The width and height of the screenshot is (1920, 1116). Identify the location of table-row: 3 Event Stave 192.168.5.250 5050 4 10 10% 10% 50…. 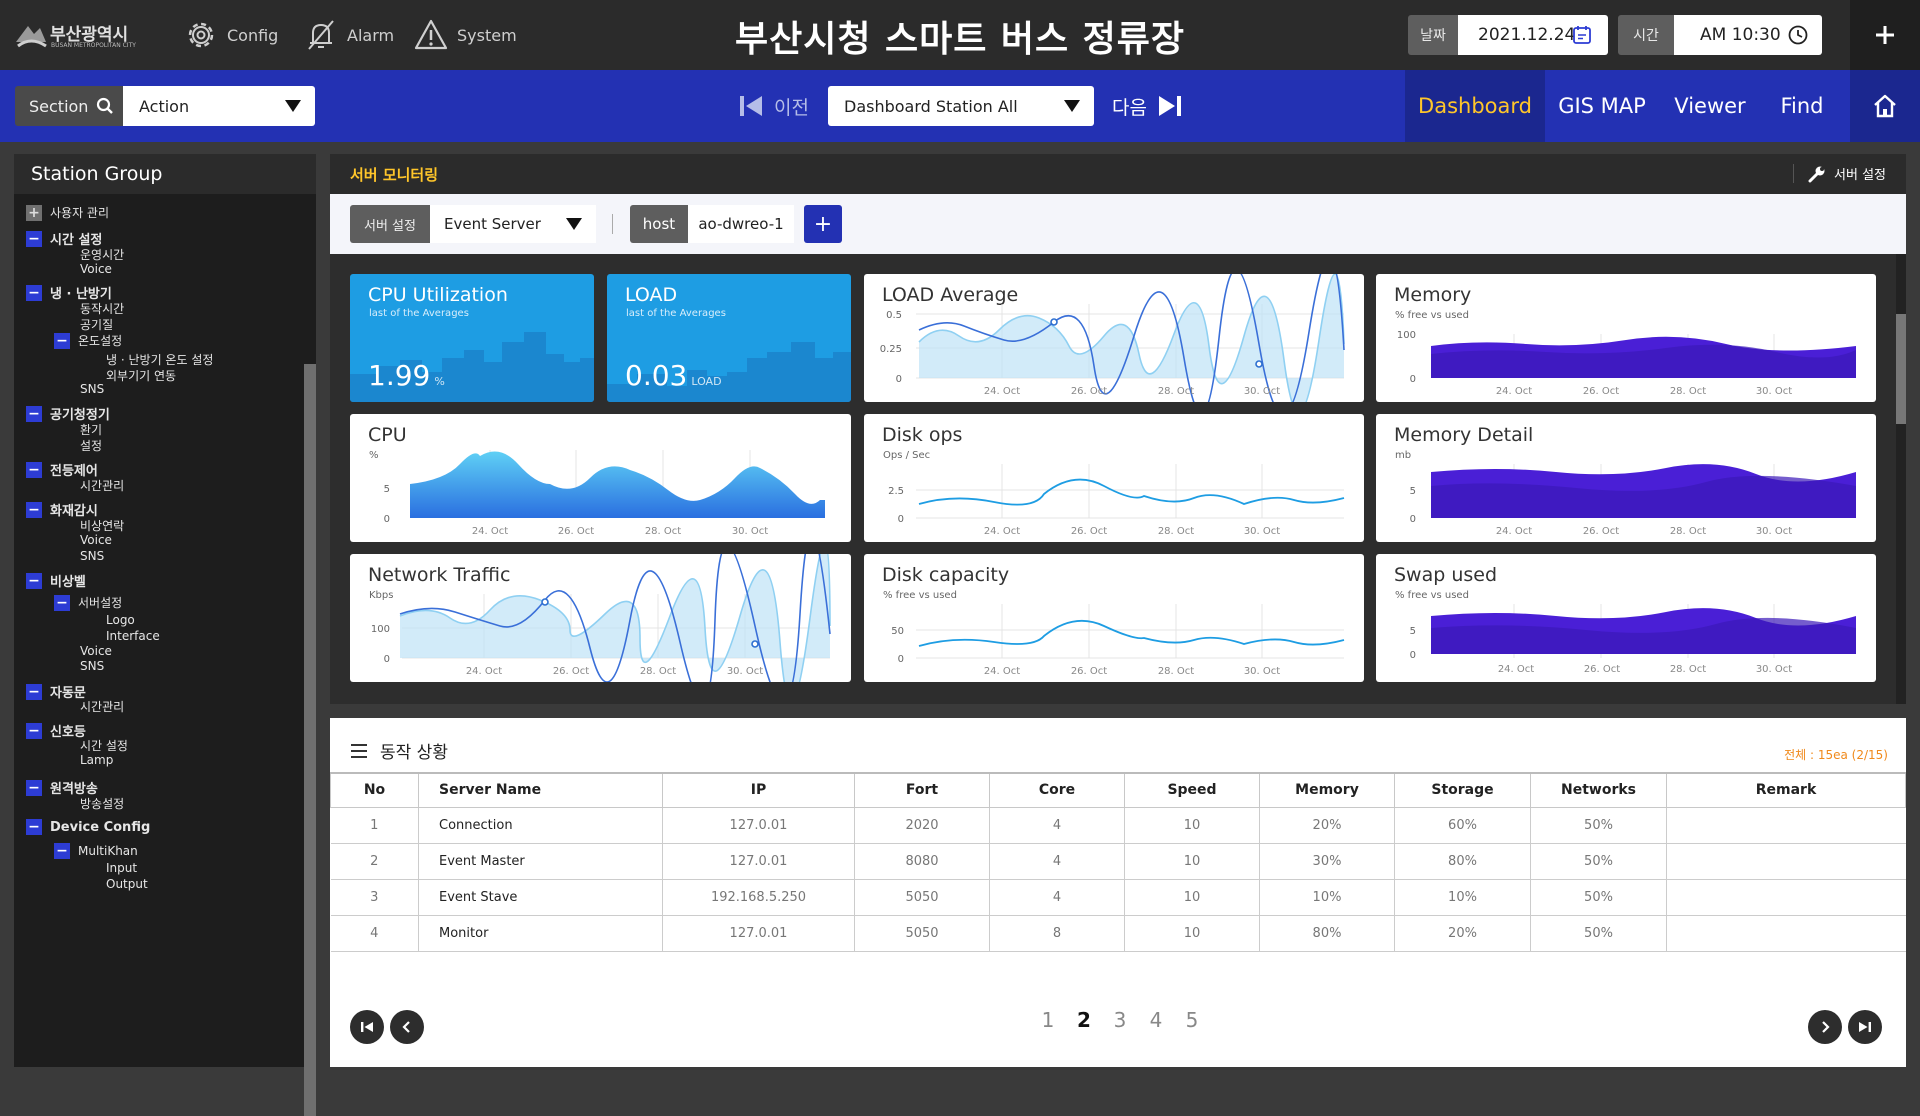
(1118, 897).